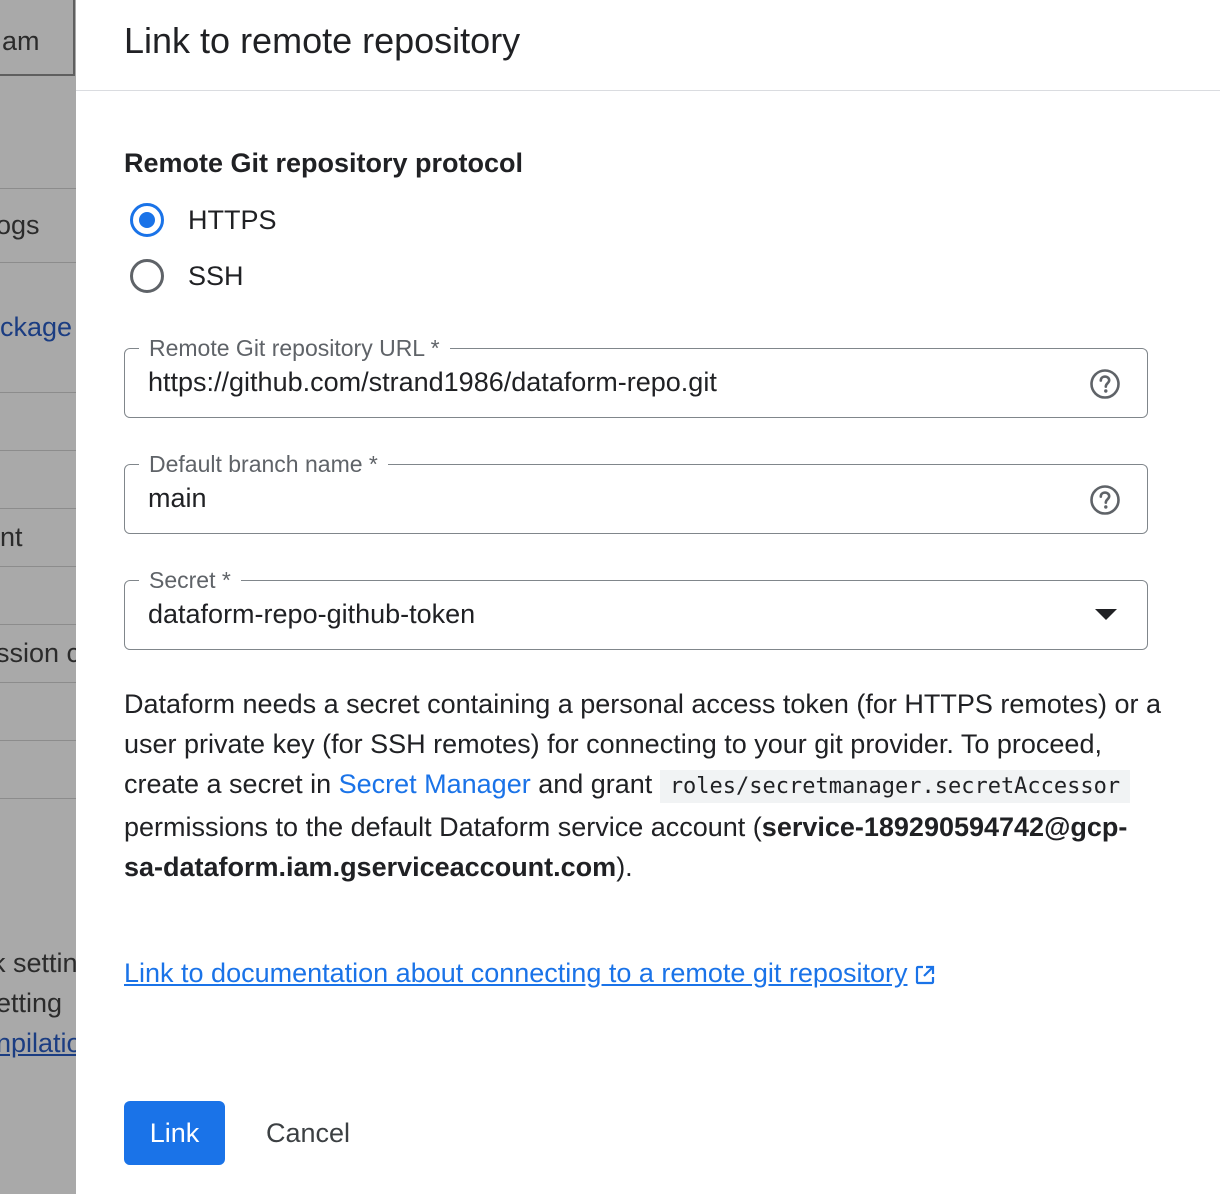  What do you see at coordinates (177, 498) in the screenshot?
I see `default-branch-value: main` at bounding box center [177, 498].